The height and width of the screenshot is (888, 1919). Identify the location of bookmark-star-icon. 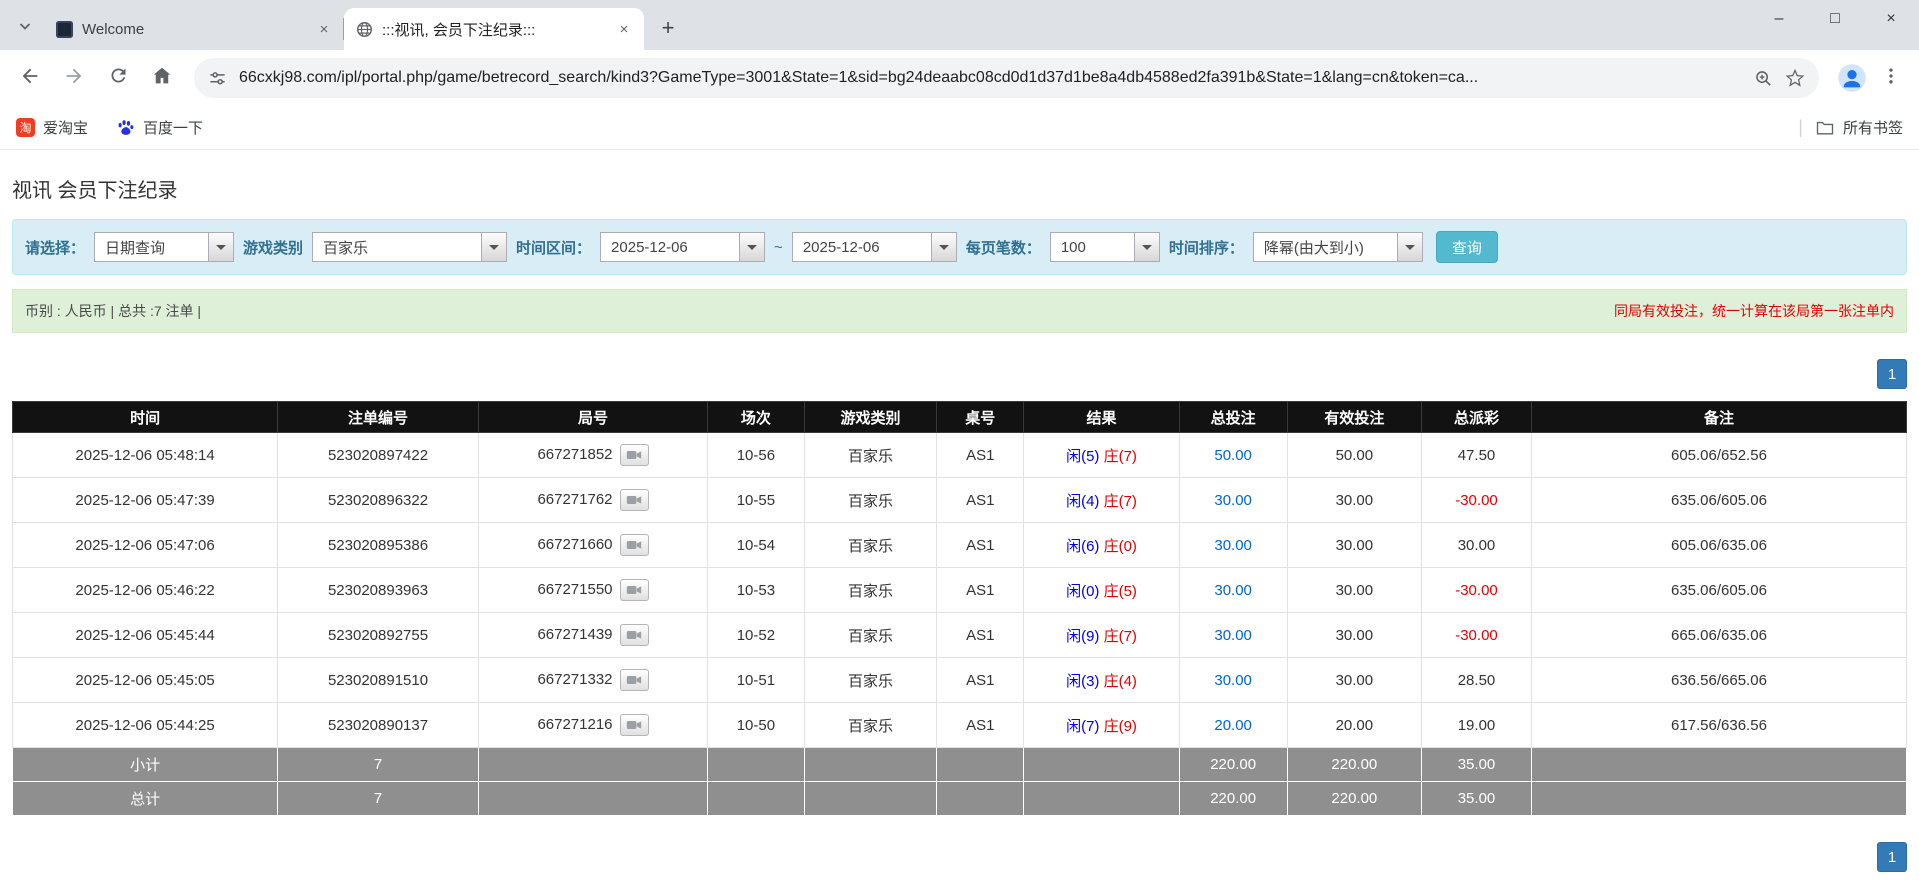
(1795, 78).